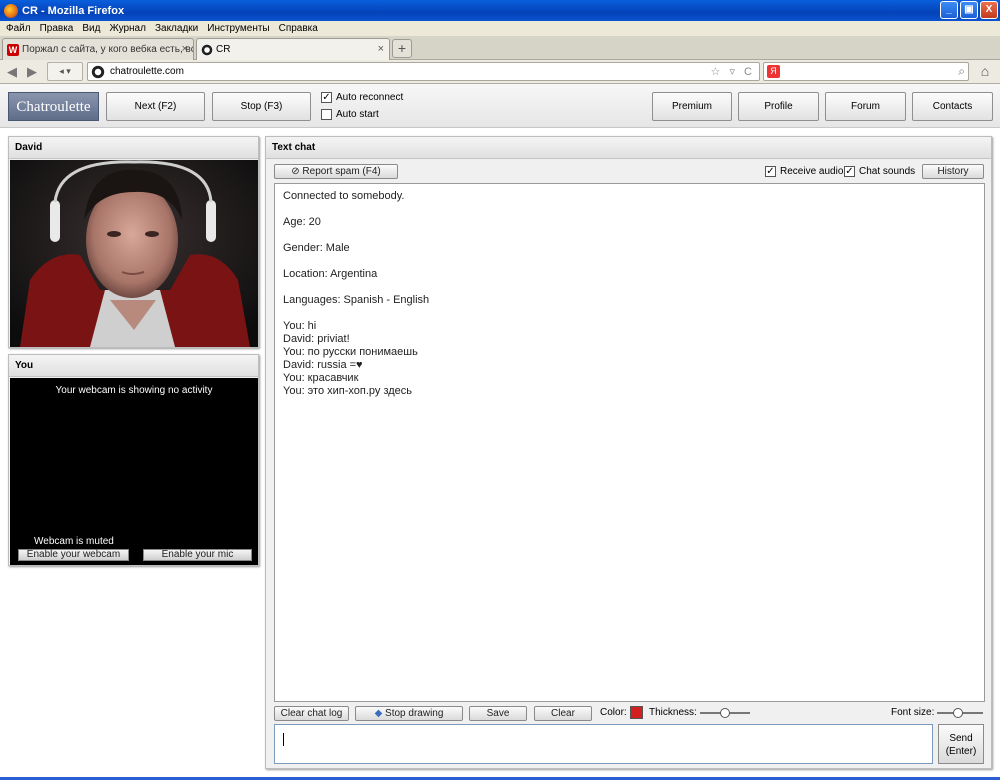 This screenshot has height=780, width=1000. What do you see at coordinates (887, 171) in the screenshot?
I see `chat-sounds-label: Chat sounds` at bounding box center [887, 171].